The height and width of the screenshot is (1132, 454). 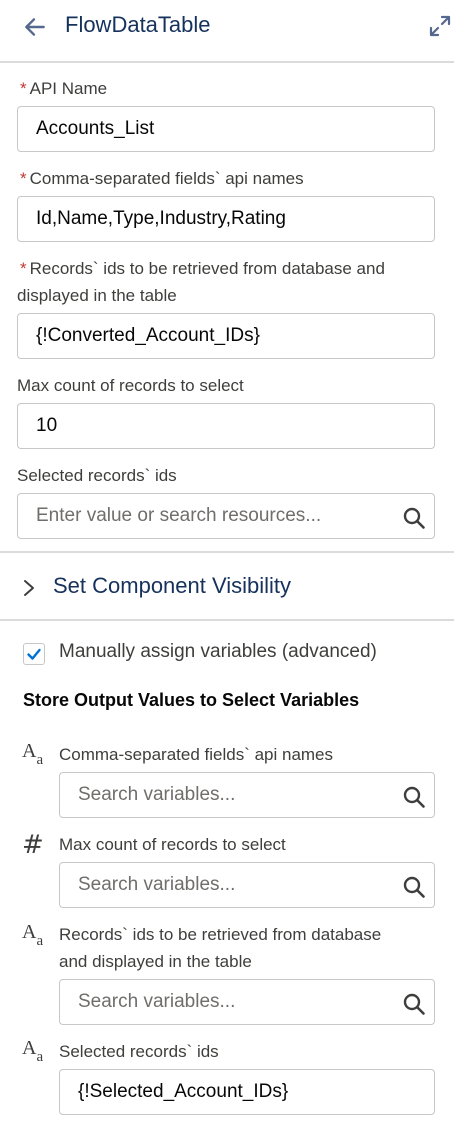 I want to click on checkmark-icon, so click(x=34, y=654).